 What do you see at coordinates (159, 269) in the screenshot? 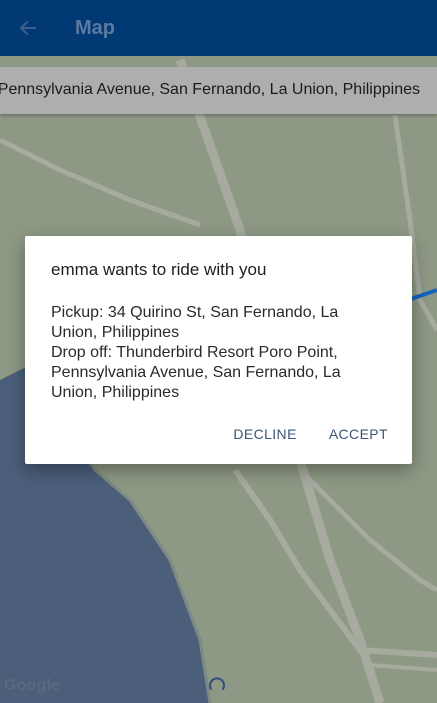
I see `dialog-title: emma wants to ride with you` at bounding box center [159, 269].